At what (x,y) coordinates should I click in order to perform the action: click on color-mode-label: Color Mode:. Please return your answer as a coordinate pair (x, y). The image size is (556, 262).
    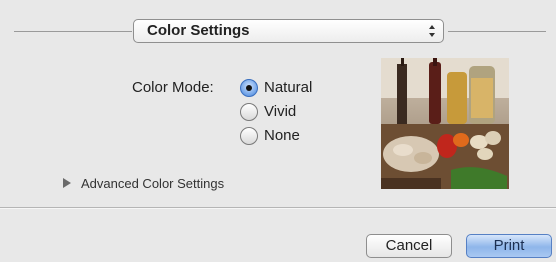
    Looking at the image, I should click on (173, 87).